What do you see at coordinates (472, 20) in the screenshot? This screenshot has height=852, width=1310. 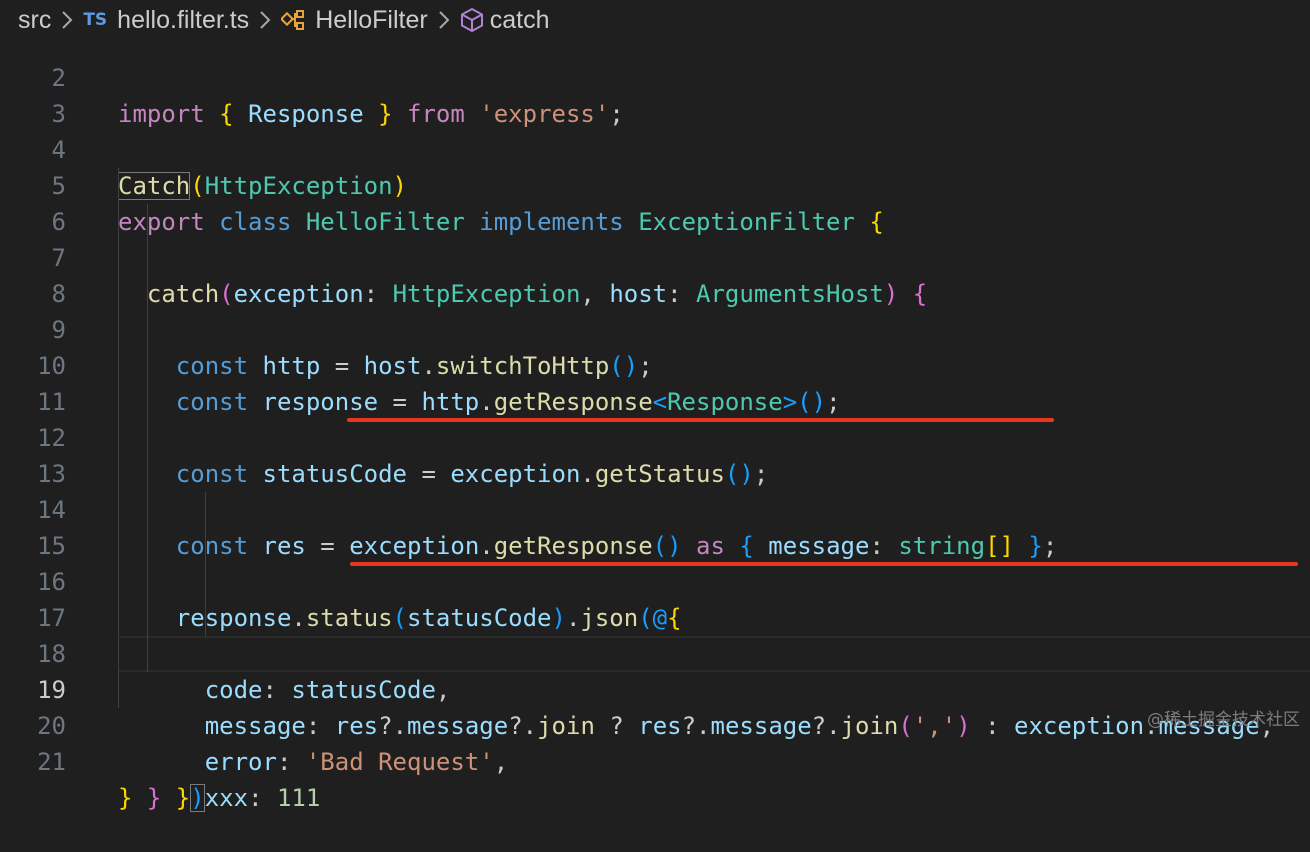 I see `method-cube-icon` at bounding box center [472, 20].